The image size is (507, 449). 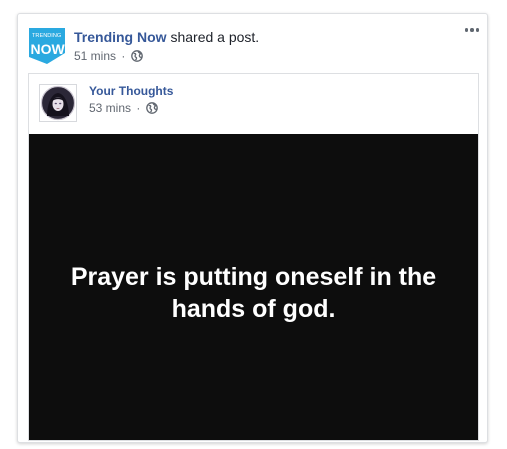 What do you see at coordinates (95, 56) in the screenshot?
I see `post-timestamp: 51 mins` at bounding box center [95, 56].